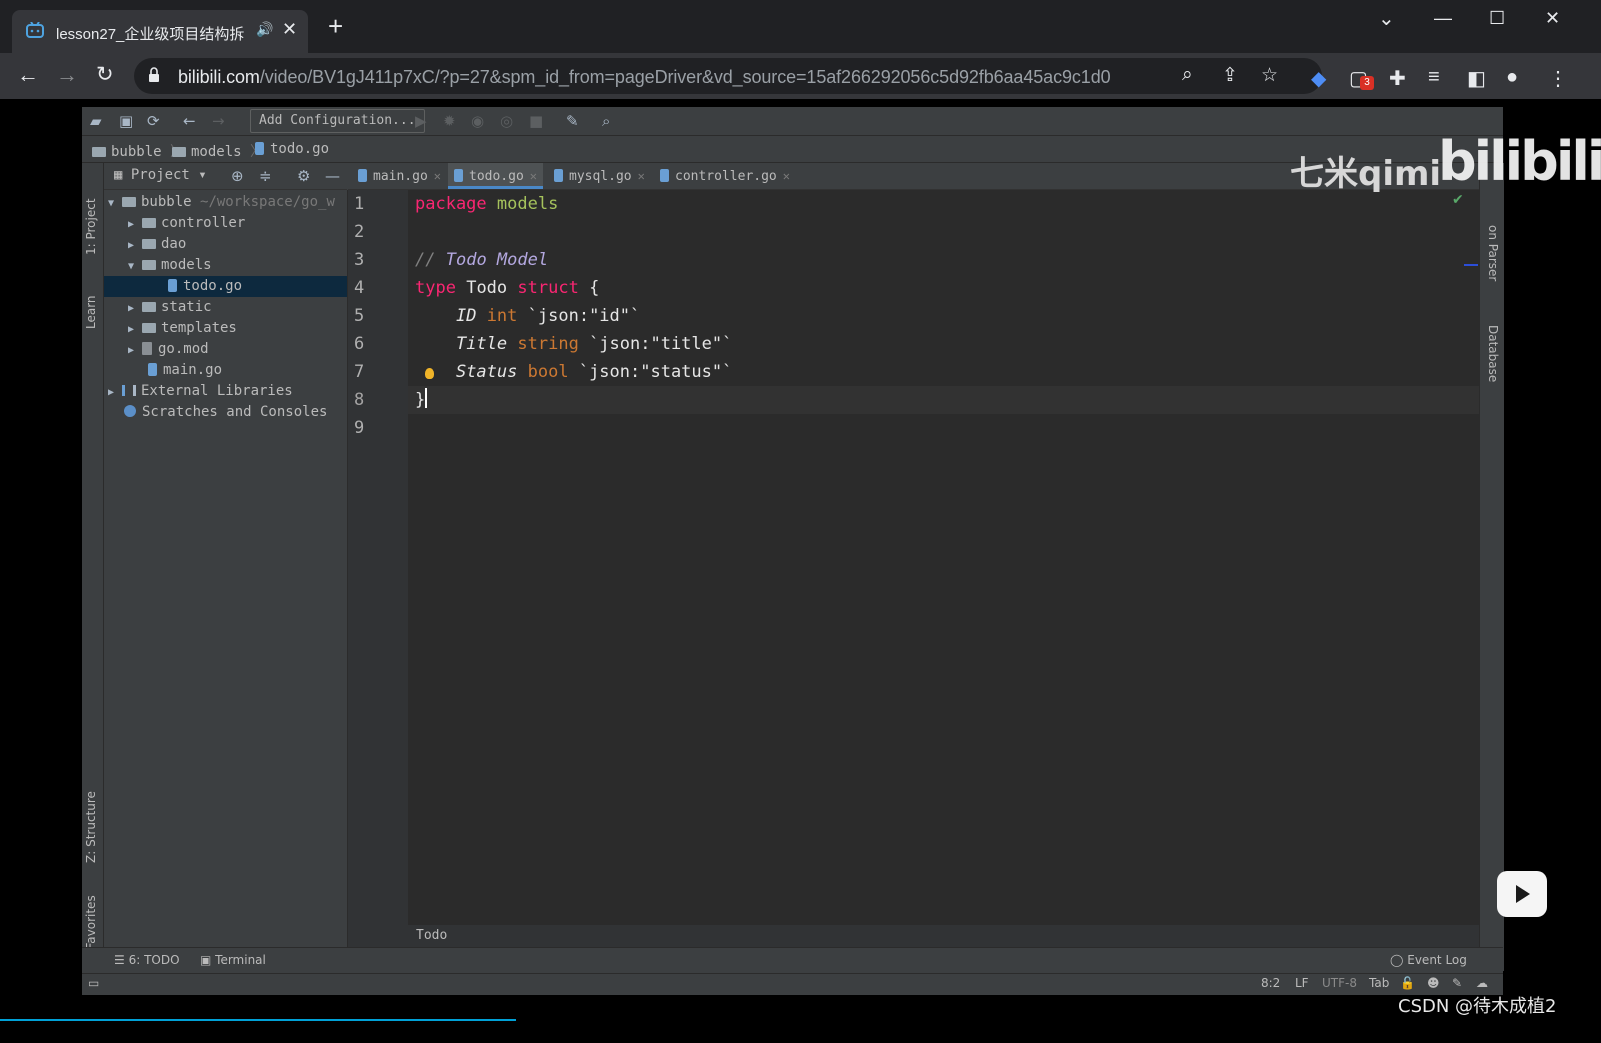 This screenshot has width=1601, height=1043. What do you see at coordinates (105, 74) in the screenshot?
I see `reload-icon: ↻` at bounding box center [105, 74].